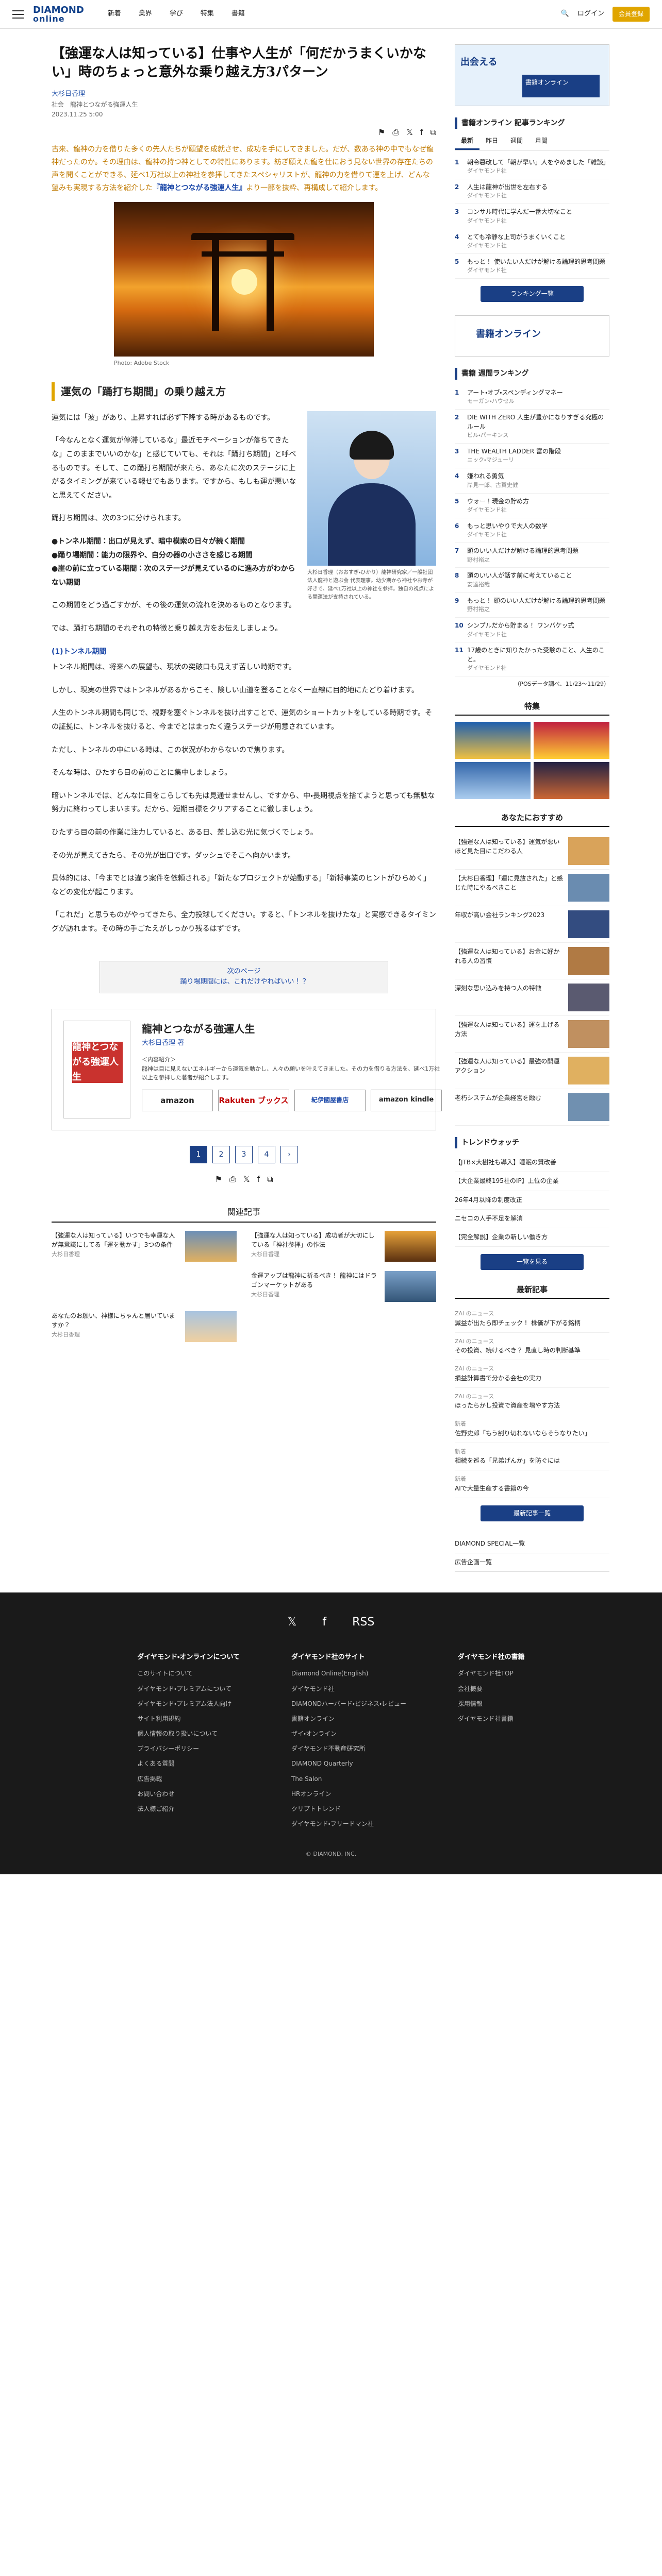 Image resolution: width=662 pixels, height=2576 pixels. I want to click on weekly-item: 11 17歳のときに知りたかった受験のこと、人生のこと。 ダイヤモンド社, so click(532, 659).